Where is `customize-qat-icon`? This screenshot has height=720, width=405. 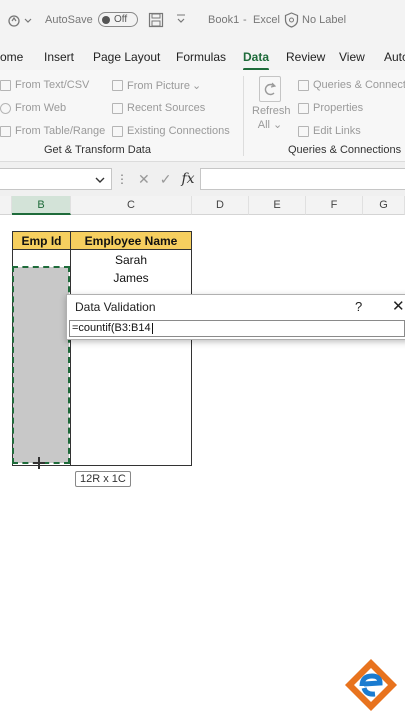
customize-qat-icon is located at coordinates (181, 19).